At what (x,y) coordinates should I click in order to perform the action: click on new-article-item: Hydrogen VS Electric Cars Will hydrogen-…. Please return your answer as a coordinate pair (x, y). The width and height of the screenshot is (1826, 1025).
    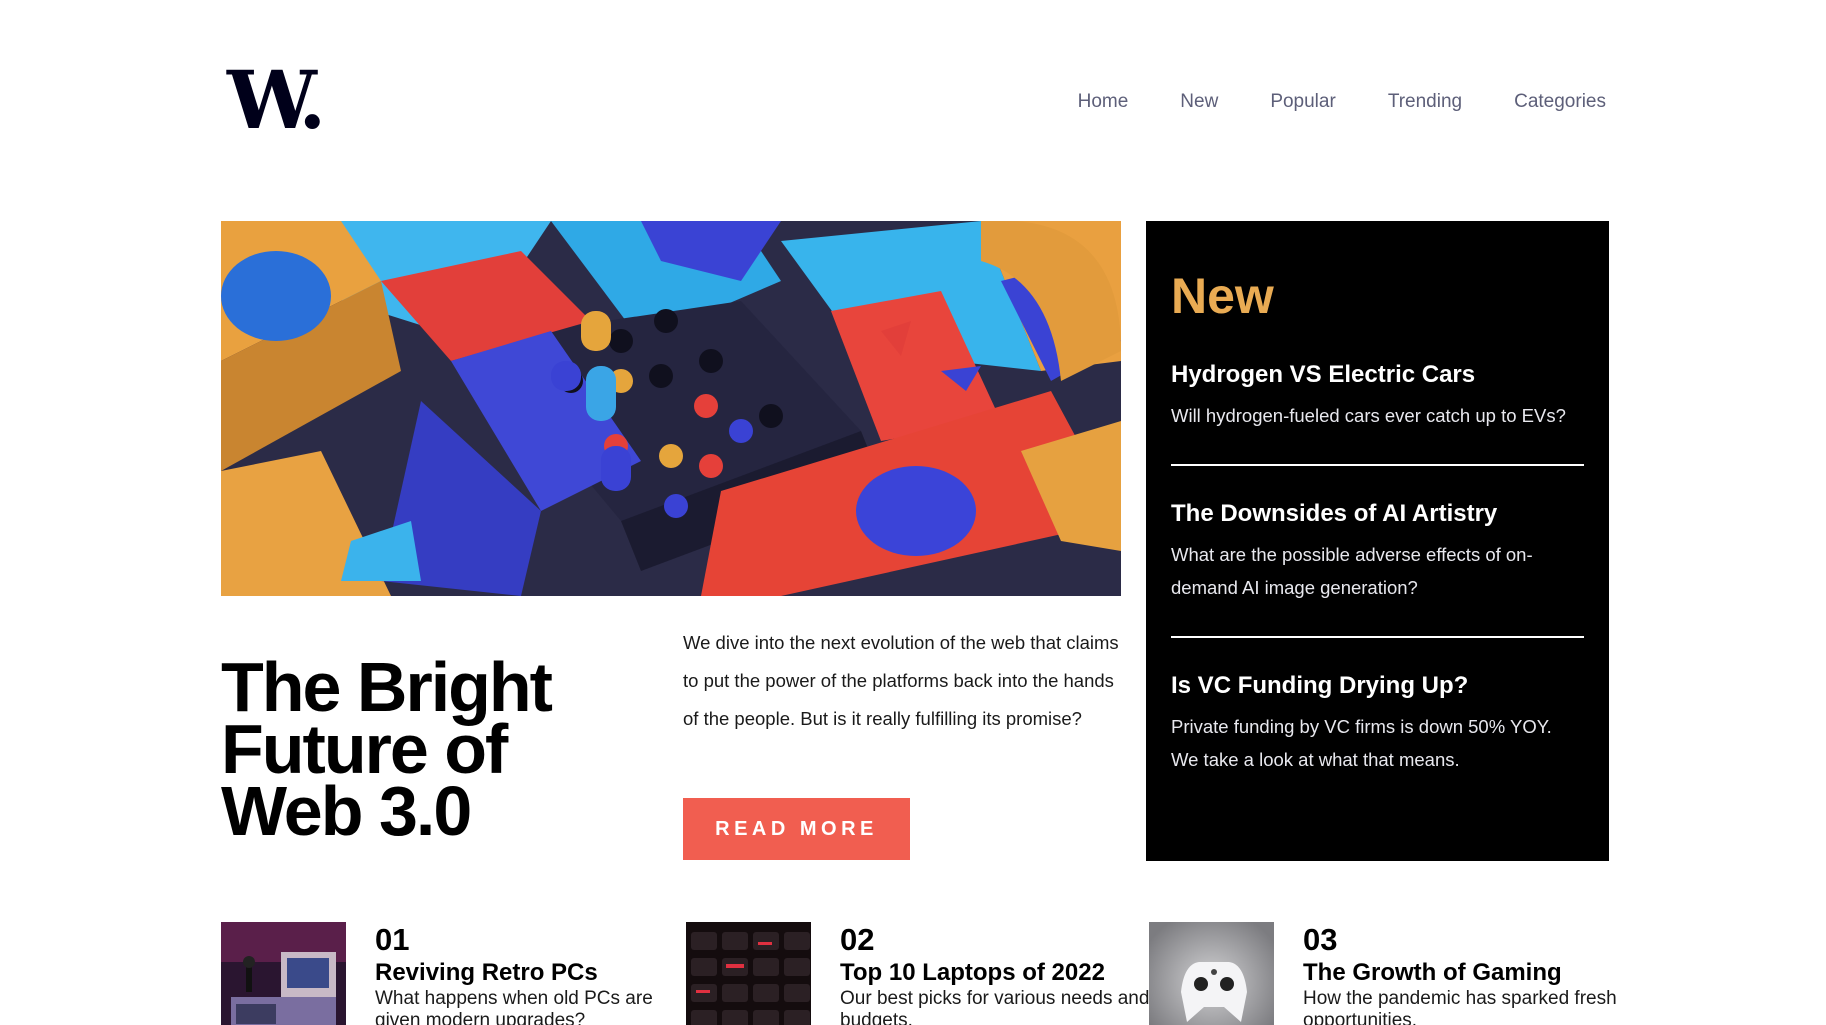
    Looking at the image, I should click on (1377, 412).